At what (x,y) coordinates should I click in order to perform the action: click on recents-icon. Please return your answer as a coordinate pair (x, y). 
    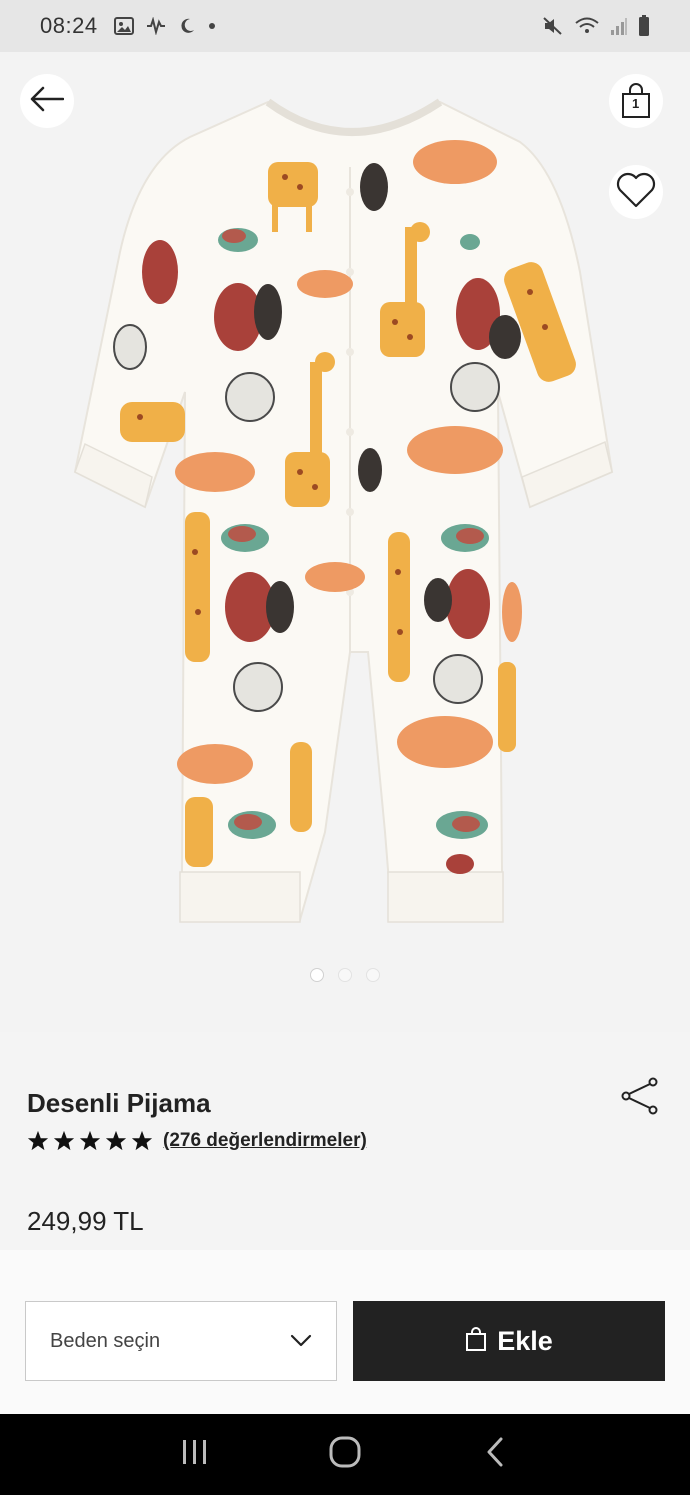
    Looking at the image, I should click on (195, 1454).